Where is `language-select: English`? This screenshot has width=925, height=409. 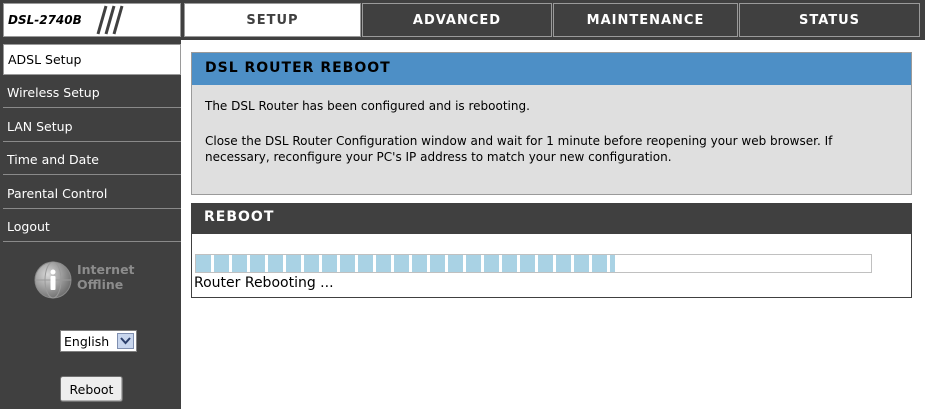 language-select: English is located at coordinates (98, 341).